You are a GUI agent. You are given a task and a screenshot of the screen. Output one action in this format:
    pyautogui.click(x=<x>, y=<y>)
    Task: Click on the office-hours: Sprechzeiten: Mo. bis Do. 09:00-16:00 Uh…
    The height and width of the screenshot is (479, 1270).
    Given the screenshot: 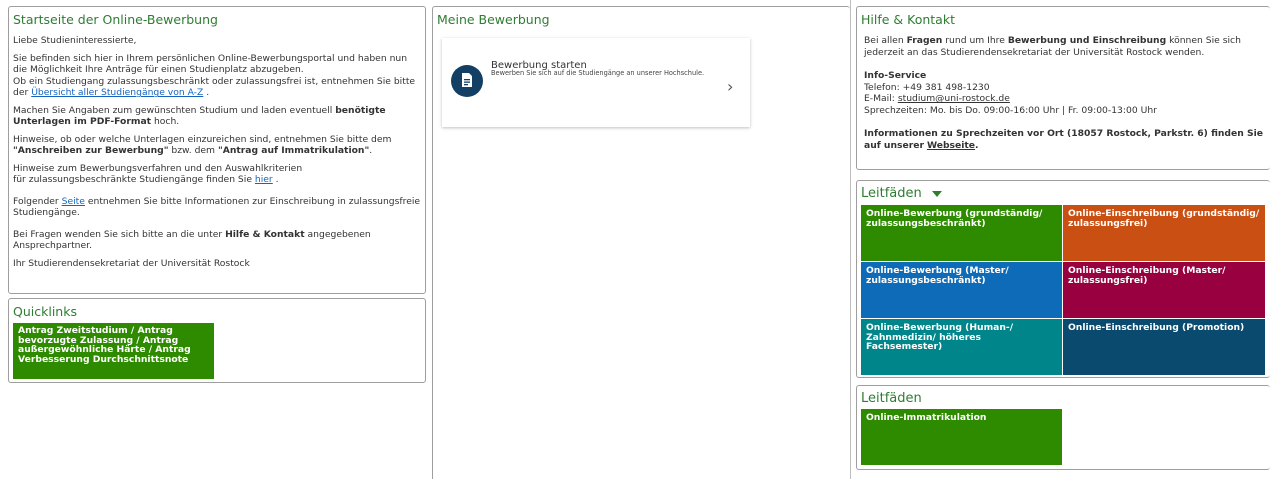 What is the action you would take?
    pyautogui.click(x=1010, y=110)
    